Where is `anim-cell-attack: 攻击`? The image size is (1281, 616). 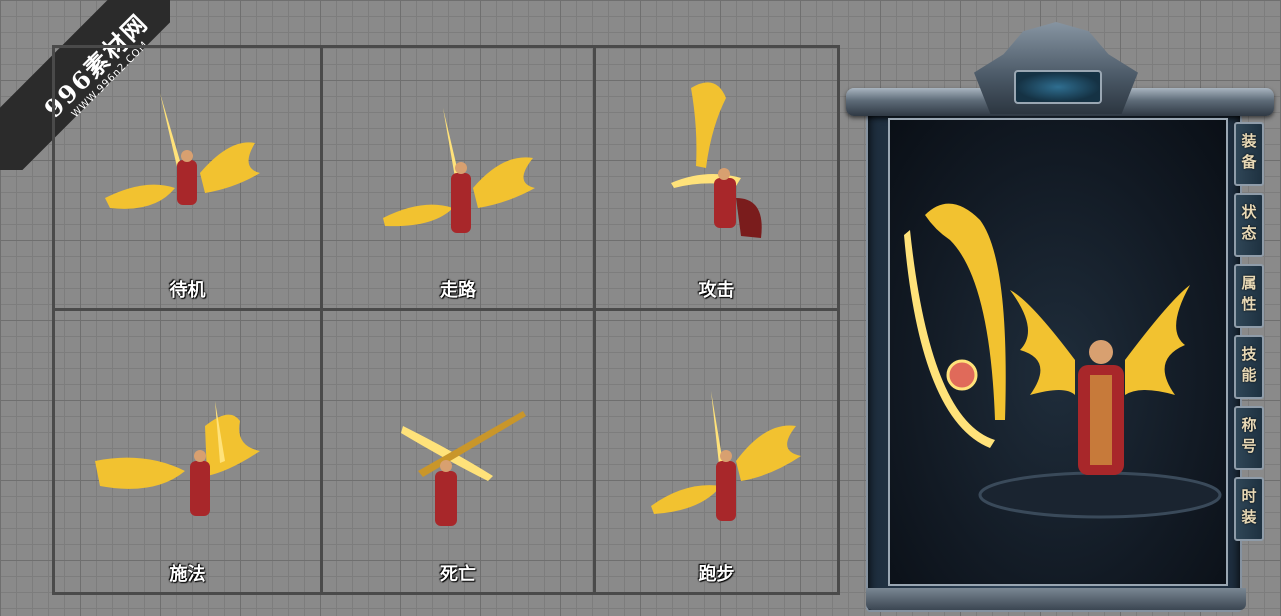 anim-cell-attack: 攻击 is located at coordinates (716, 179).